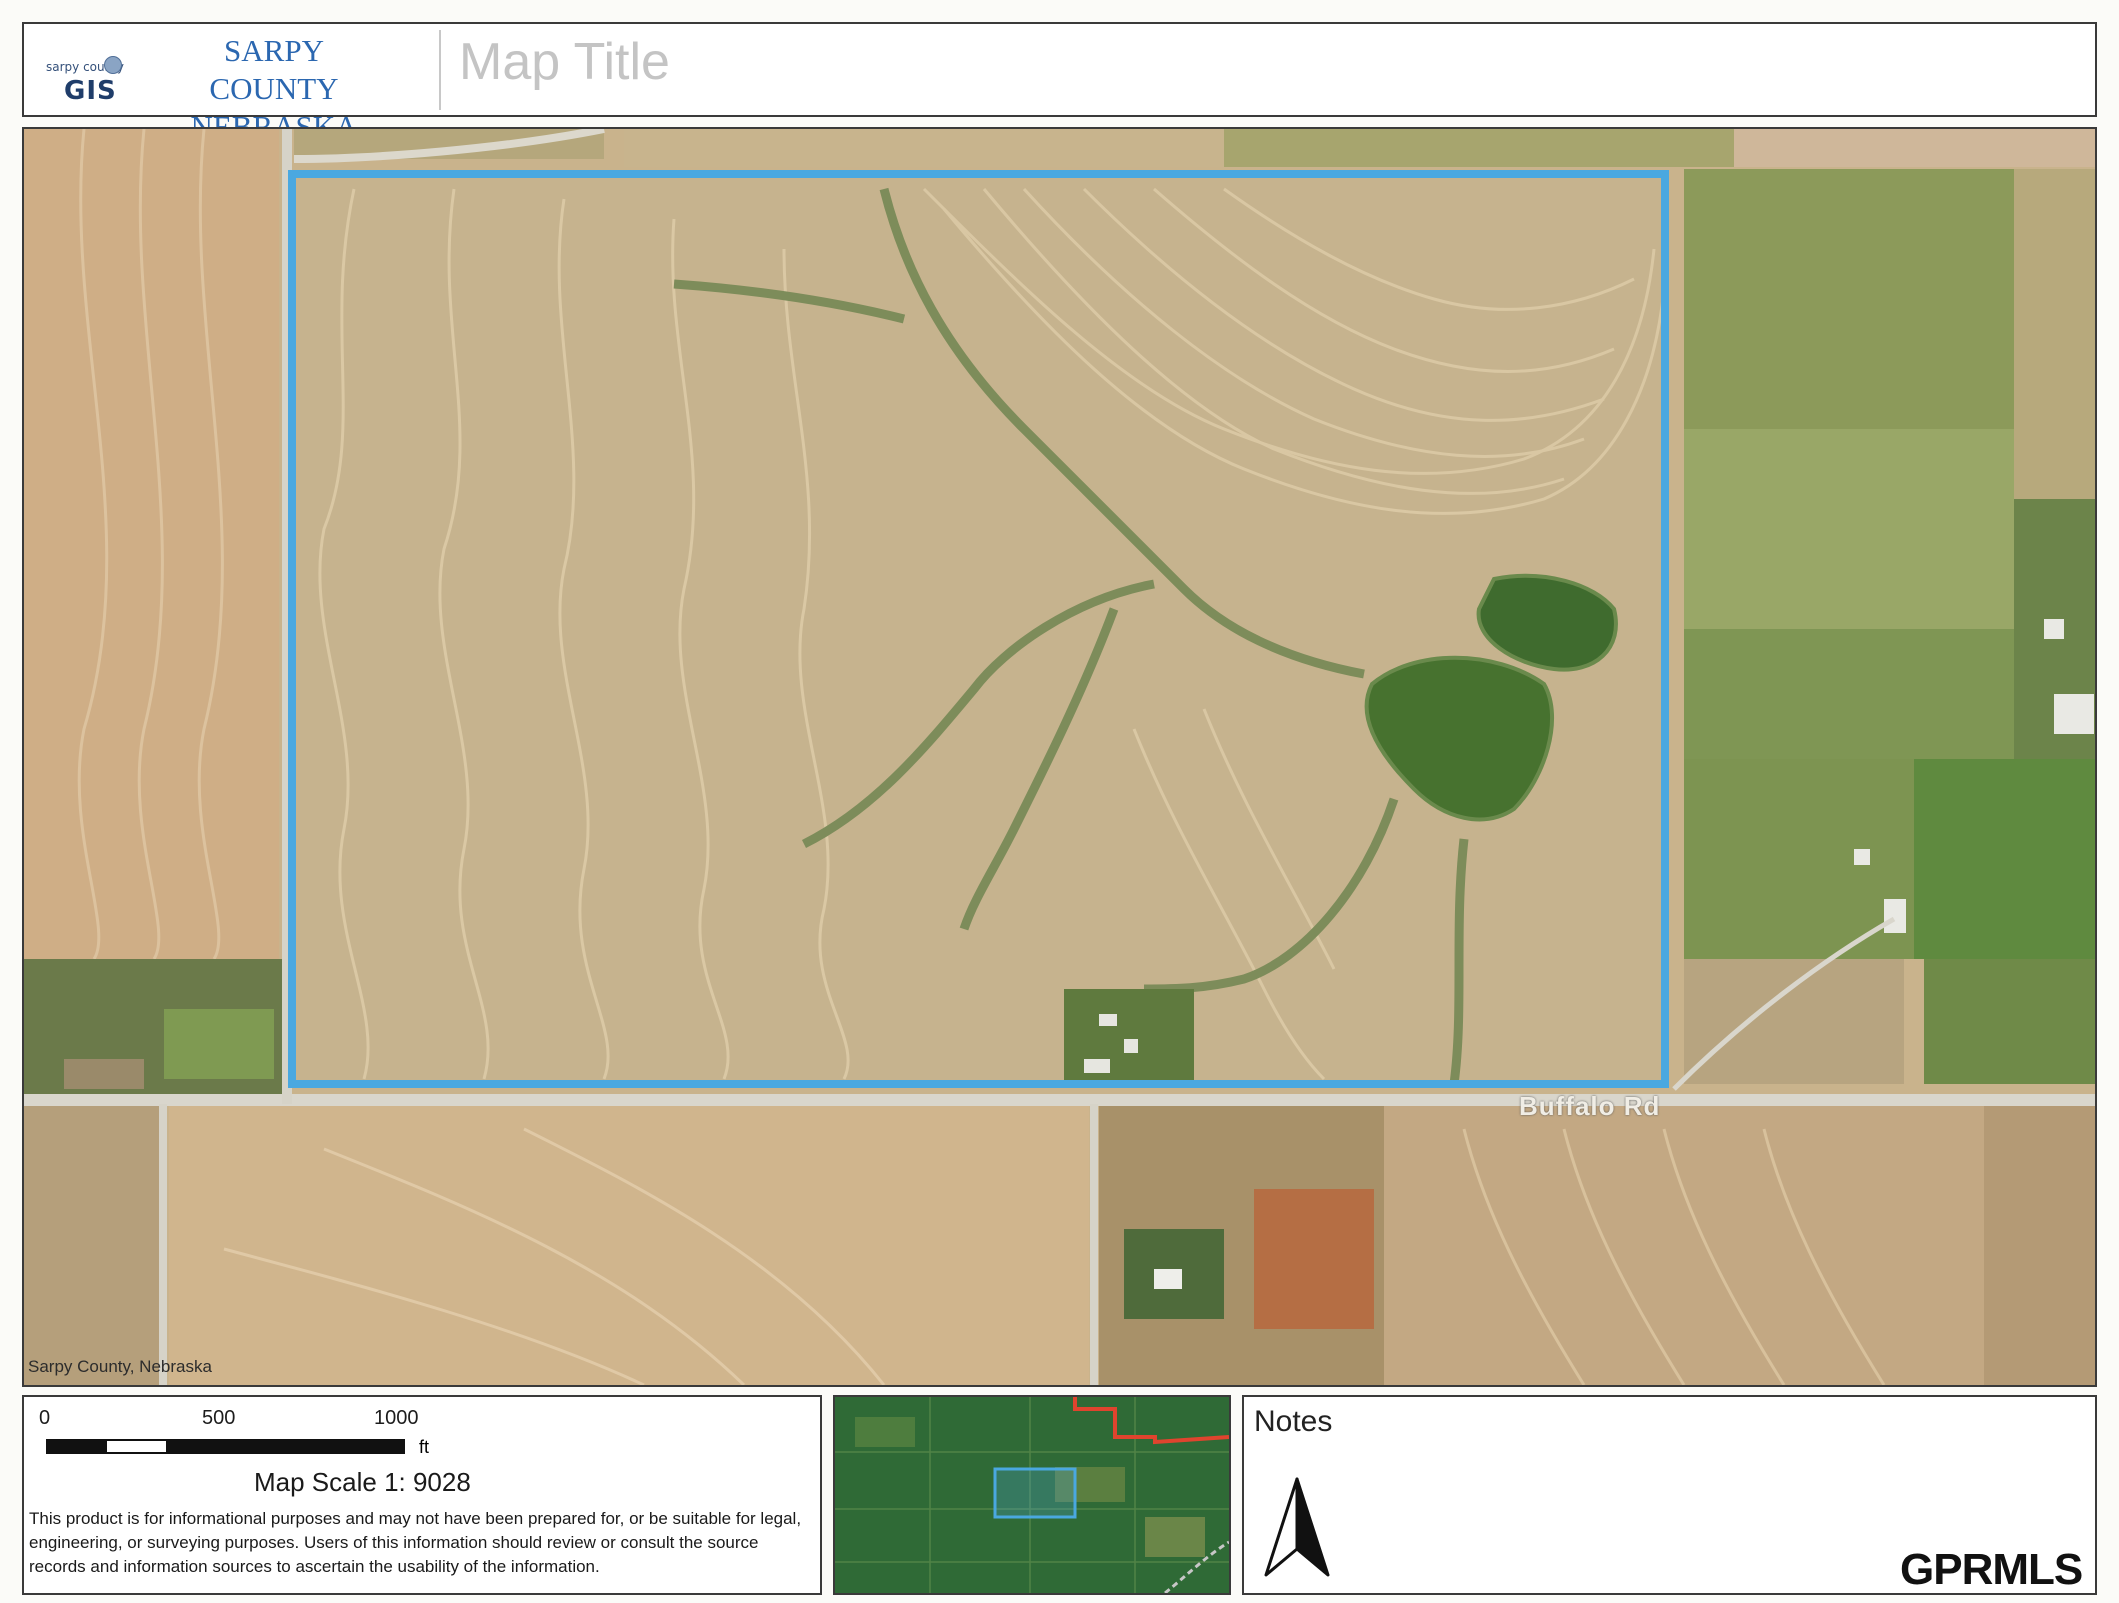 The height and width of the screenshot is (1603, 2119). What do you see at coordinates (1035, 1493) in the screenshot?
I see `overview-parcel-marker` at bounding box center [1035, 1493].